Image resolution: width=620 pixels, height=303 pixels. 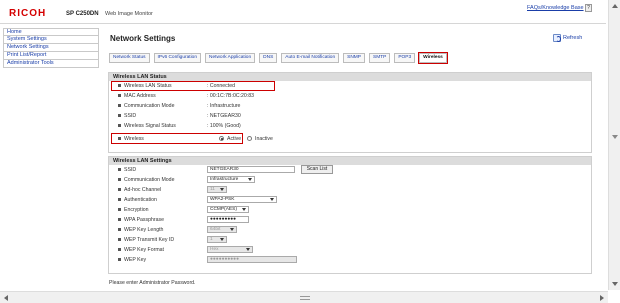 I want to click on wep-transmit-id-select: 1, so click(x=217, y=239).